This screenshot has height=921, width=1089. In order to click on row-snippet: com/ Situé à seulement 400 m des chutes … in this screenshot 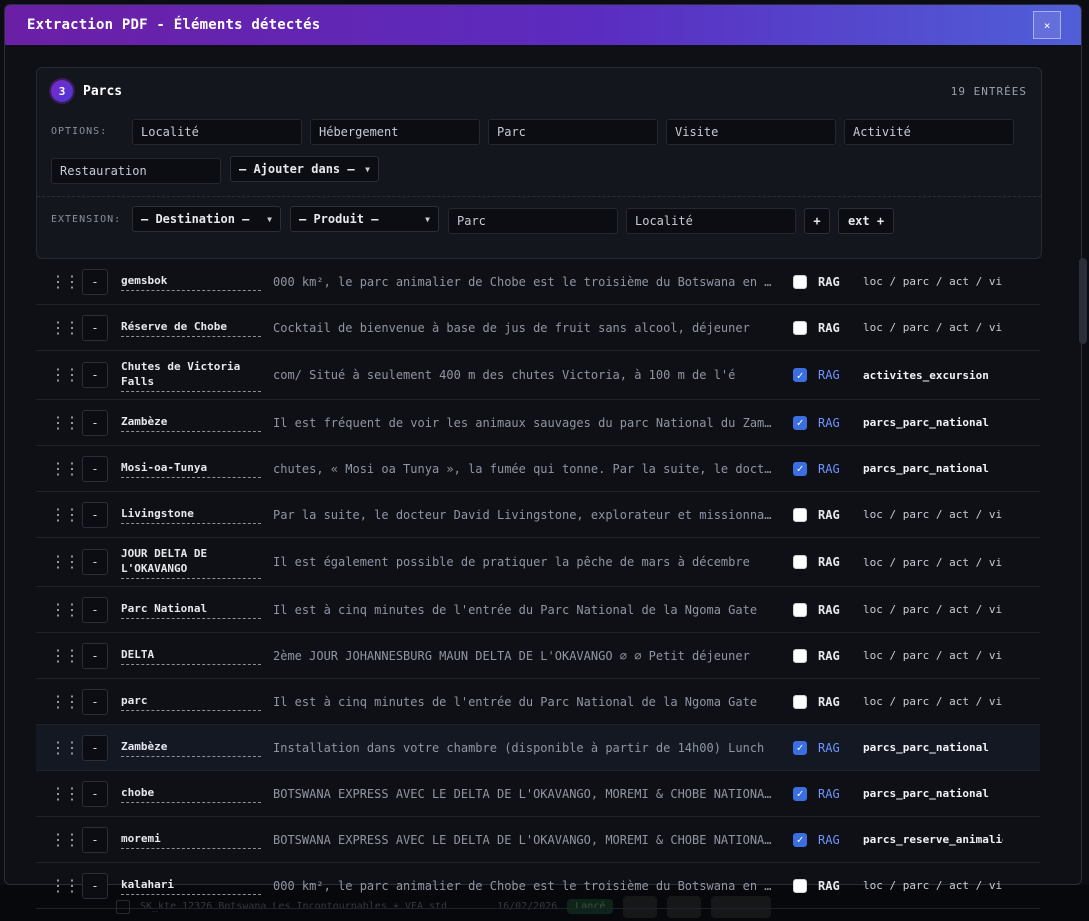, I will do `click(504, 375)`.